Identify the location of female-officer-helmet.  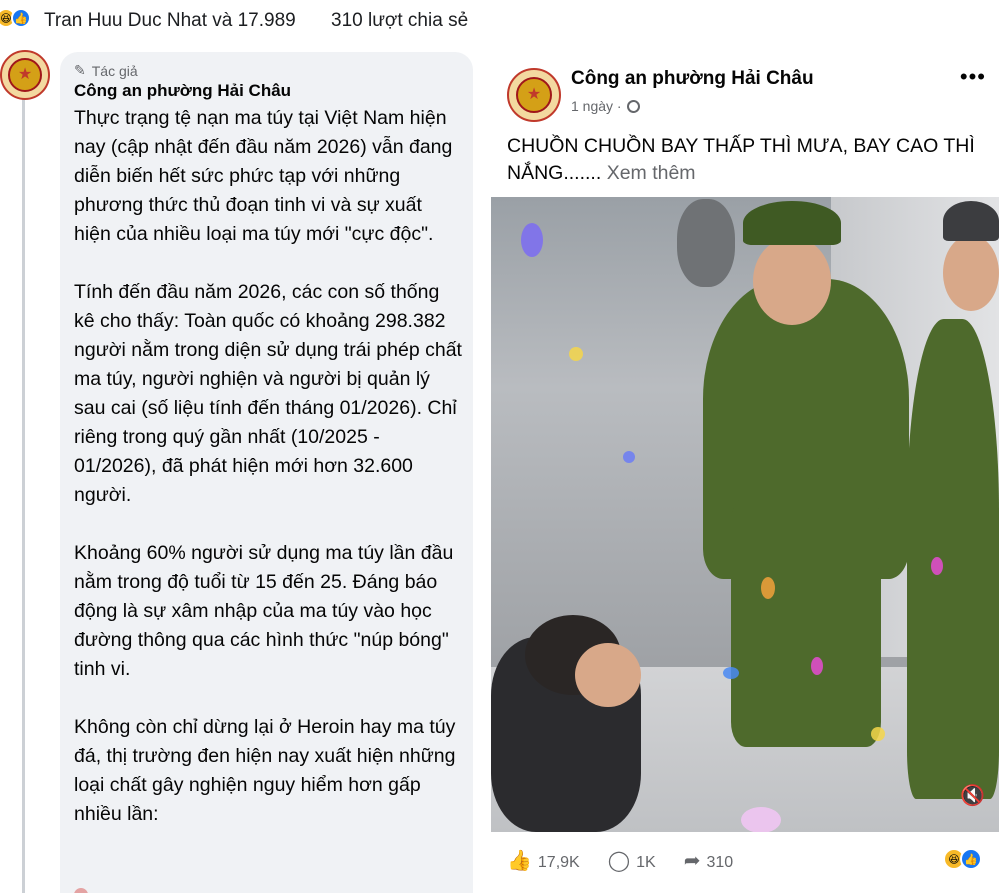
(971, 221).